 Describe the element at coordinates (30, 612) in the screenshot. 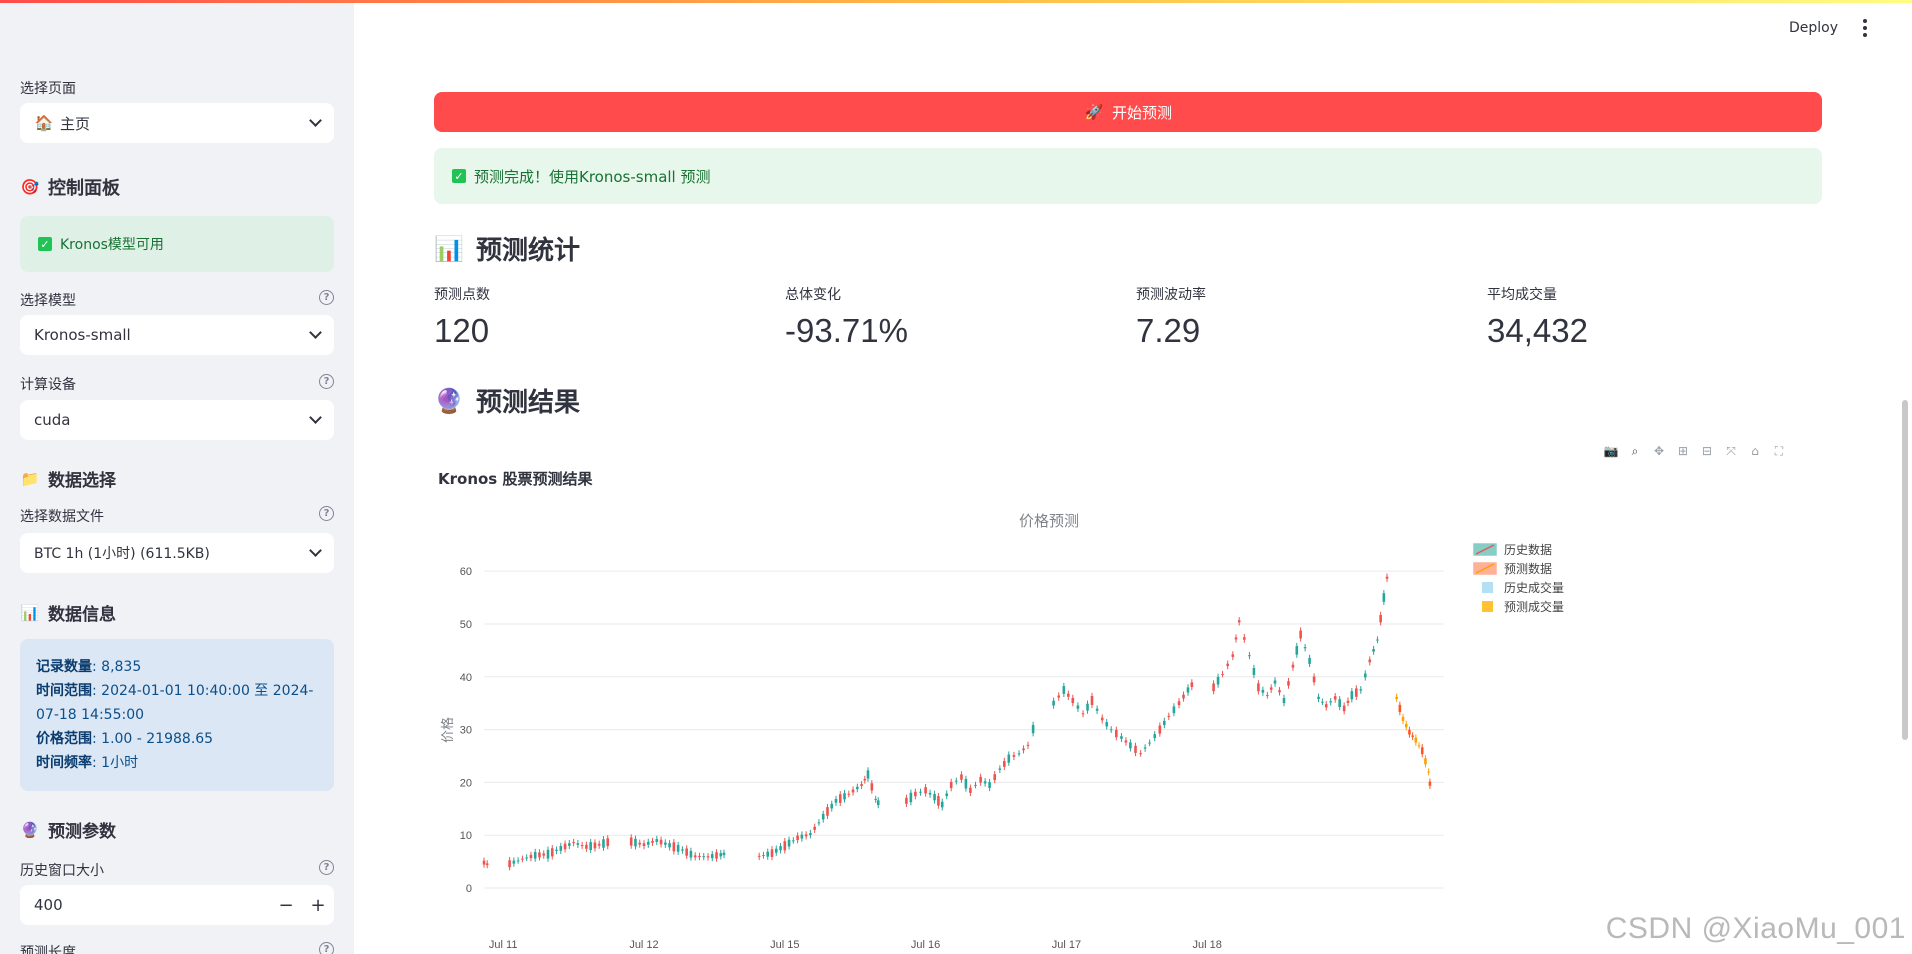

I see `bar-chart-icon: 📊` at that location.